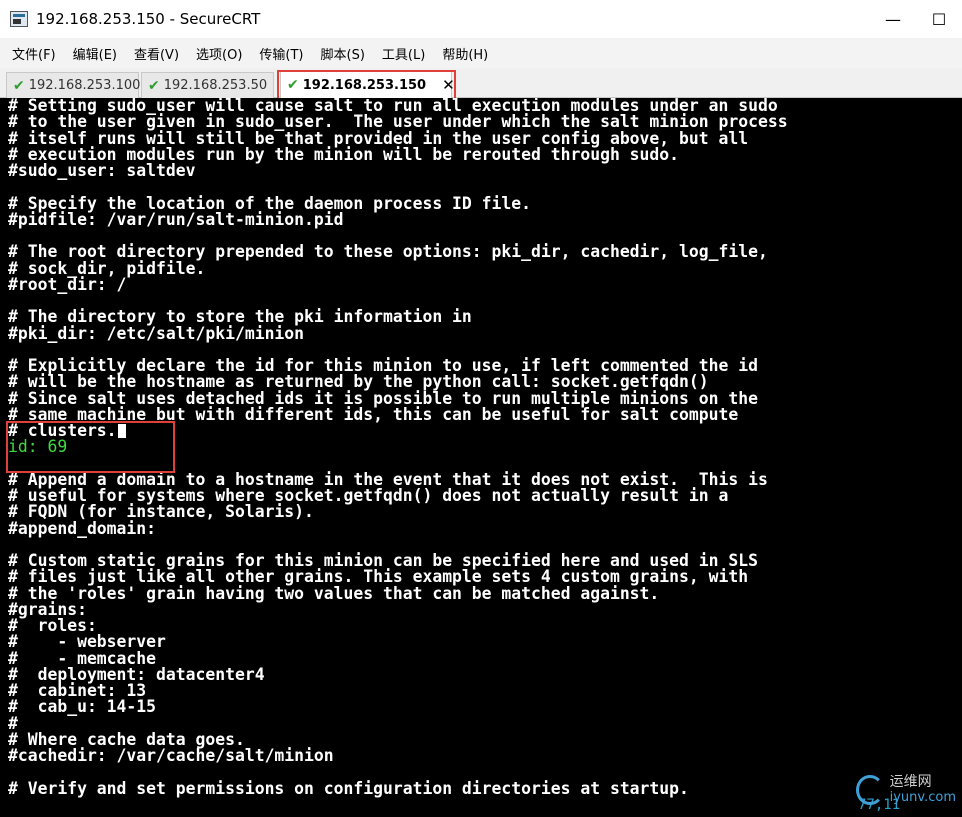 The height and width of the screenshot is (817, 962). What do you see at coordinates (148, 19) in the screenshot?
I see `window-title: 192.168.253.150 - SecureCRT` at bounding box center [148, 19].